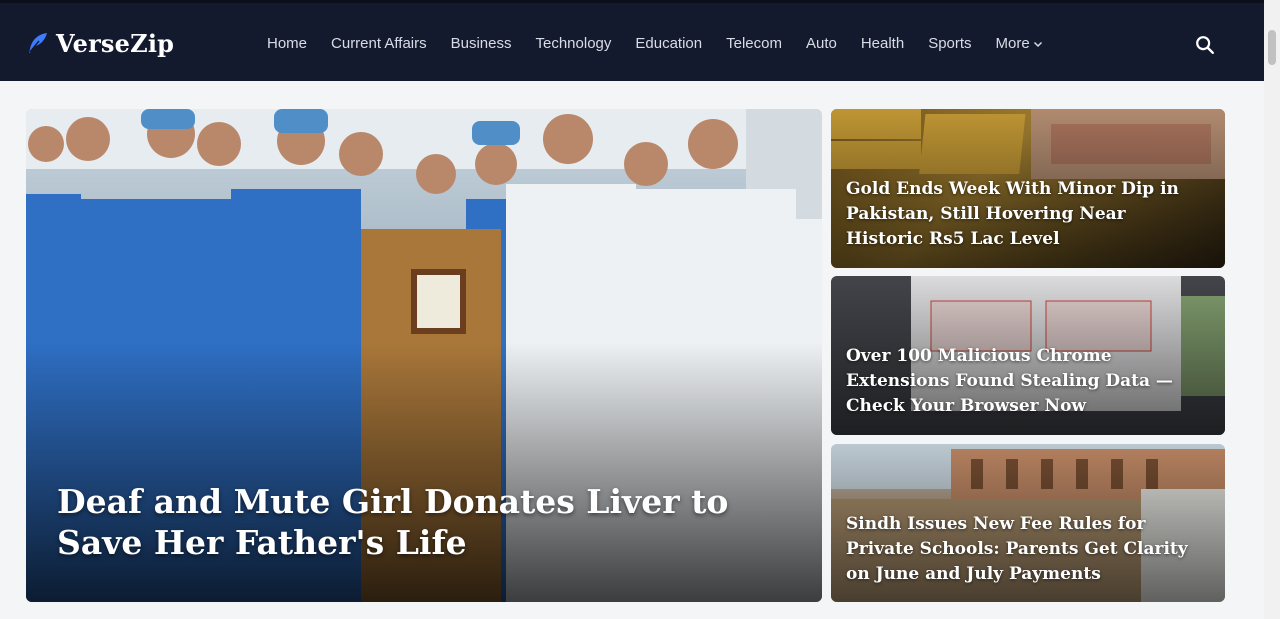 This screenshot has height=619, width=1280. What do you see at coordinates (1272, 47) in the screenshot?
I see `scrollbar-thumb` at bounding box center [1272, 47].